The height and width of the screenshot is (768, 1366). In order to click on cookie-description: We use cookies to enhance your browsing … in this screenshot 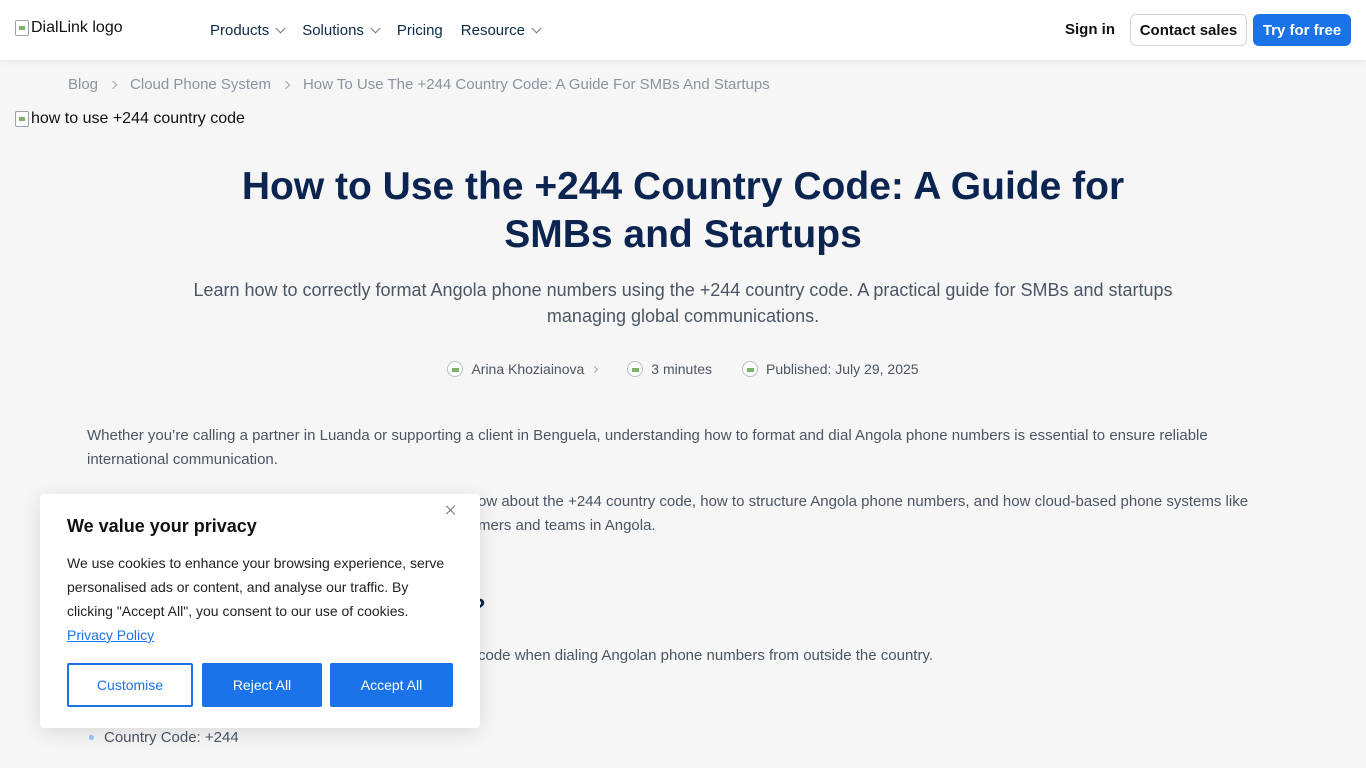, I will do `click(256, 587)`.